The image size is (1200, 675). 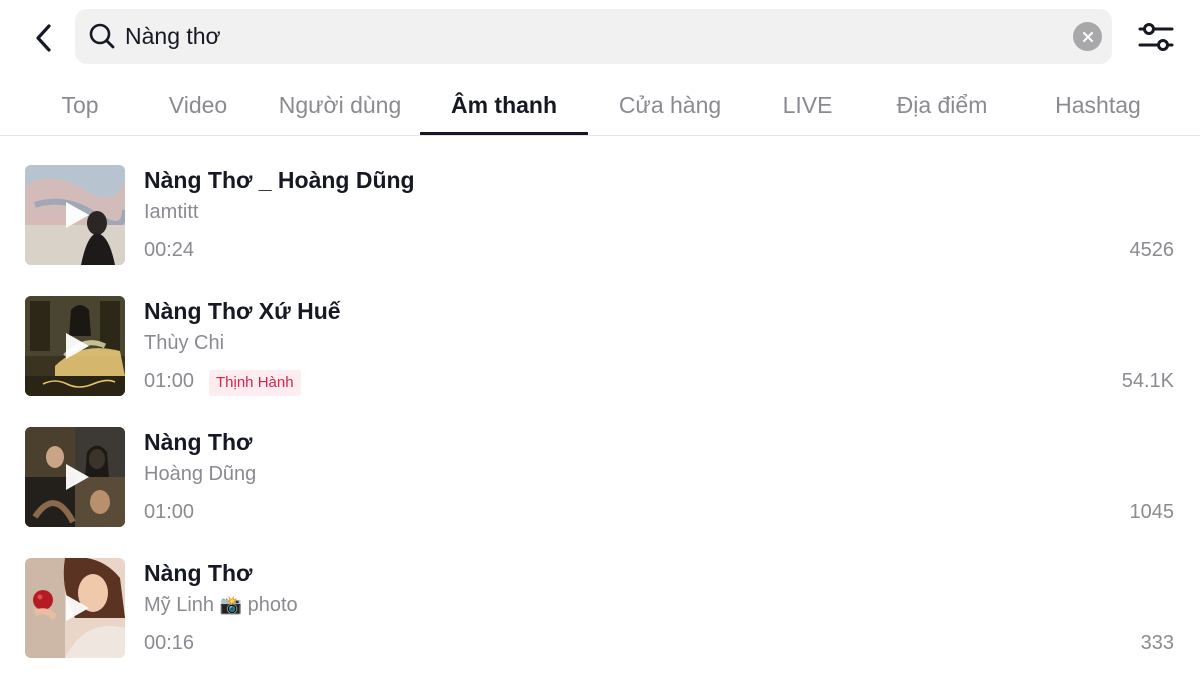 What do you see at coordinates (169, 643) in the screenshot?
I see `sound-duration: 00:16` at bounding box center [169, 643].